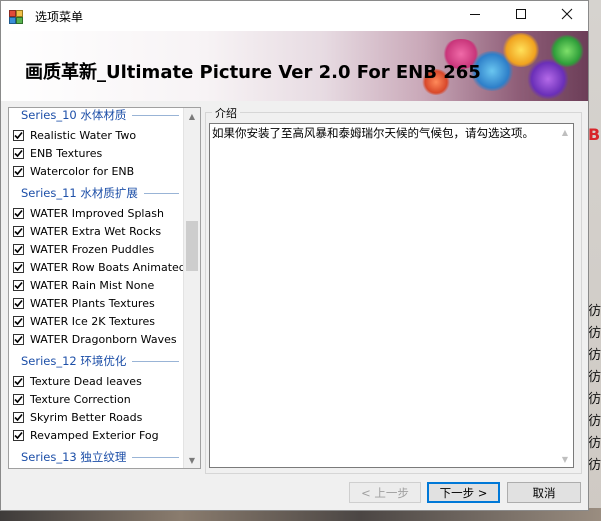 This screenshot has height=521, width=601. I want to click on checklist-item: ENB Textures, so click(97, 153).